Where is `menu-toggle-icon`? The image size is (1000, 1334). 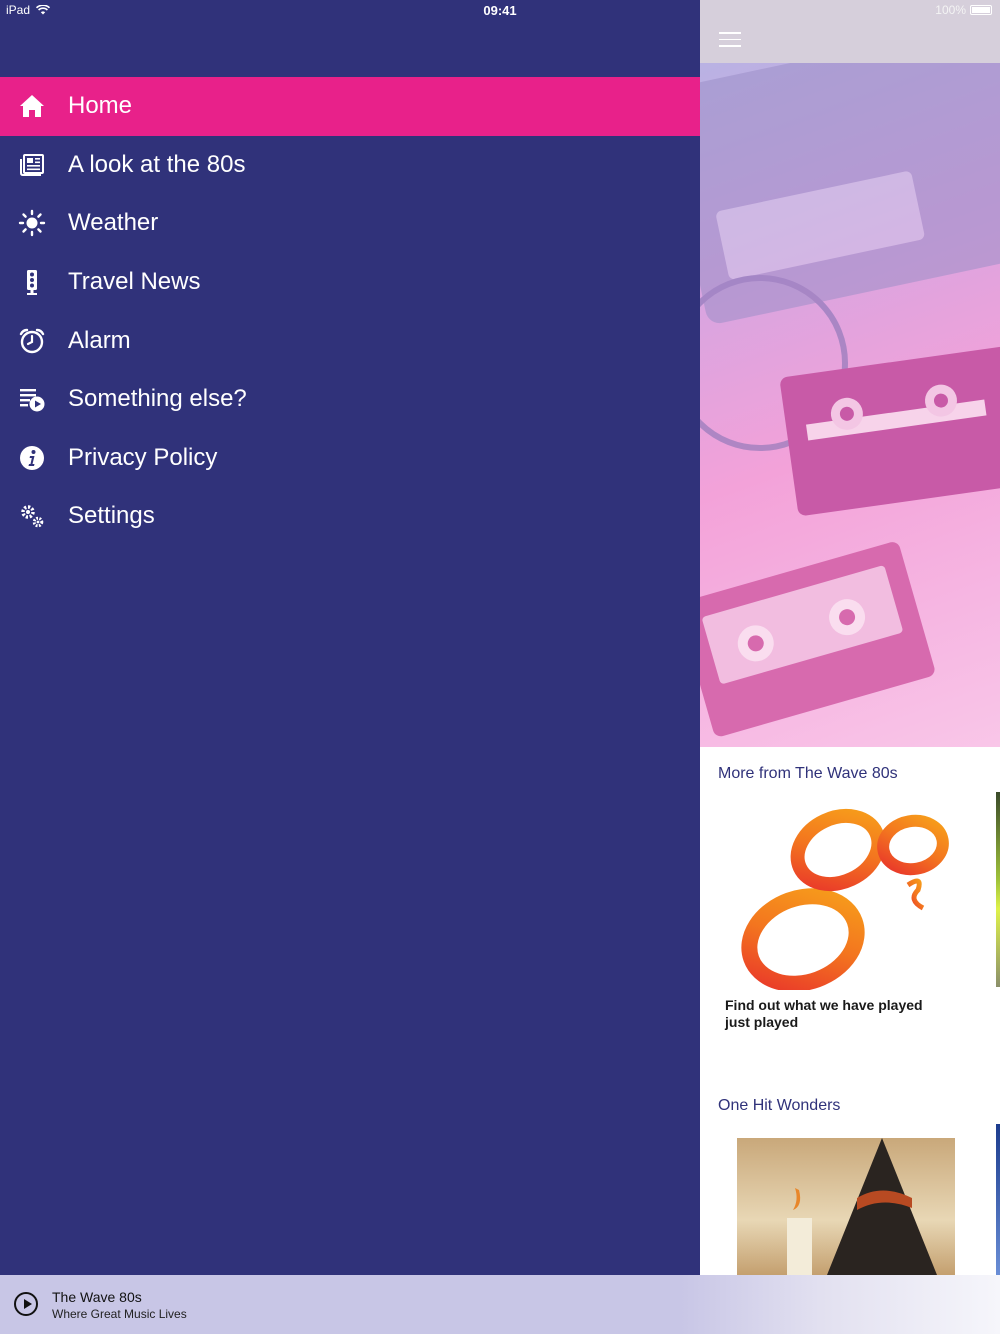
menu-toggle-icon is located at coordinates (730, 40).